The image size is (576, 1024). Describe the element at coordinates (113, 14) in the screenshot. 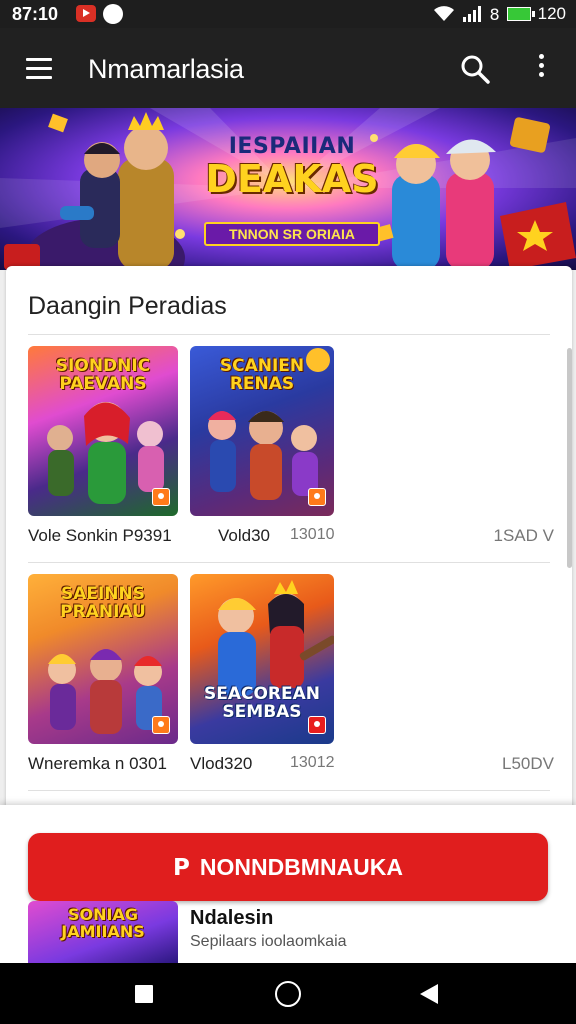

I see `notification-dot-icon` at that location.